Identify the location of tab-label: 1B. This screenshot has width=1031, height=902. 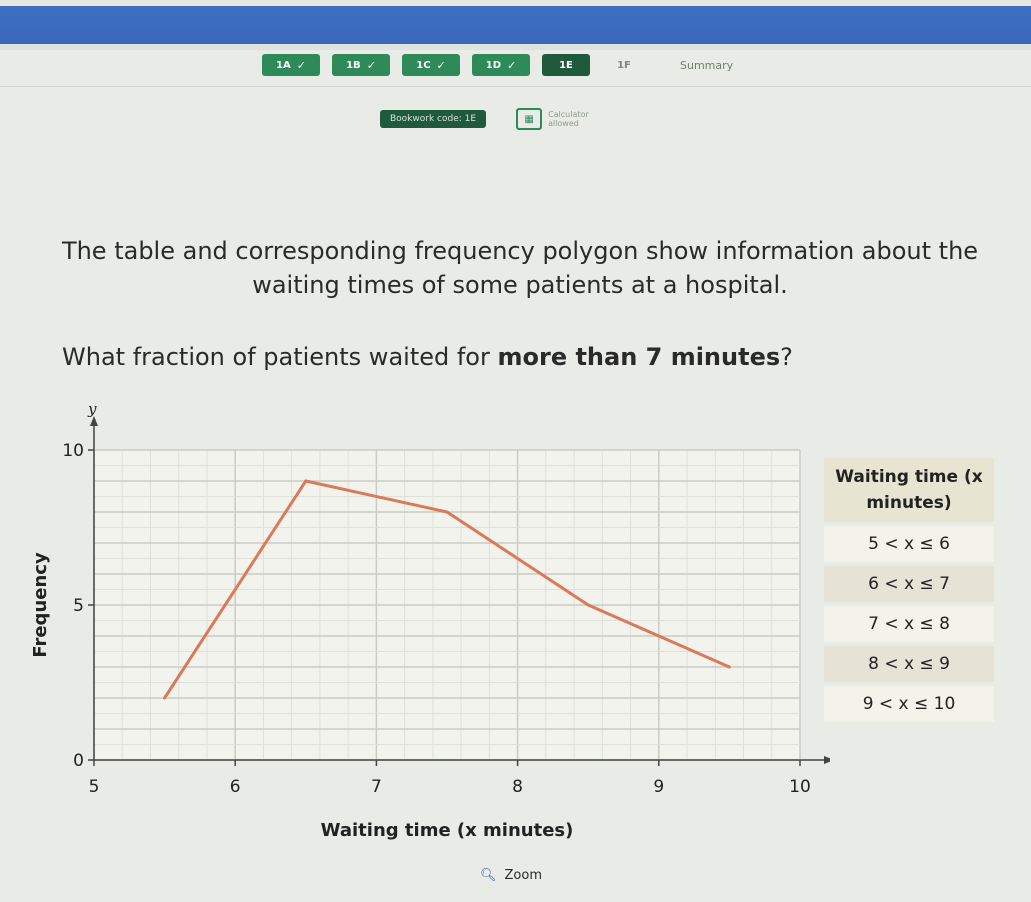
(353, 65).